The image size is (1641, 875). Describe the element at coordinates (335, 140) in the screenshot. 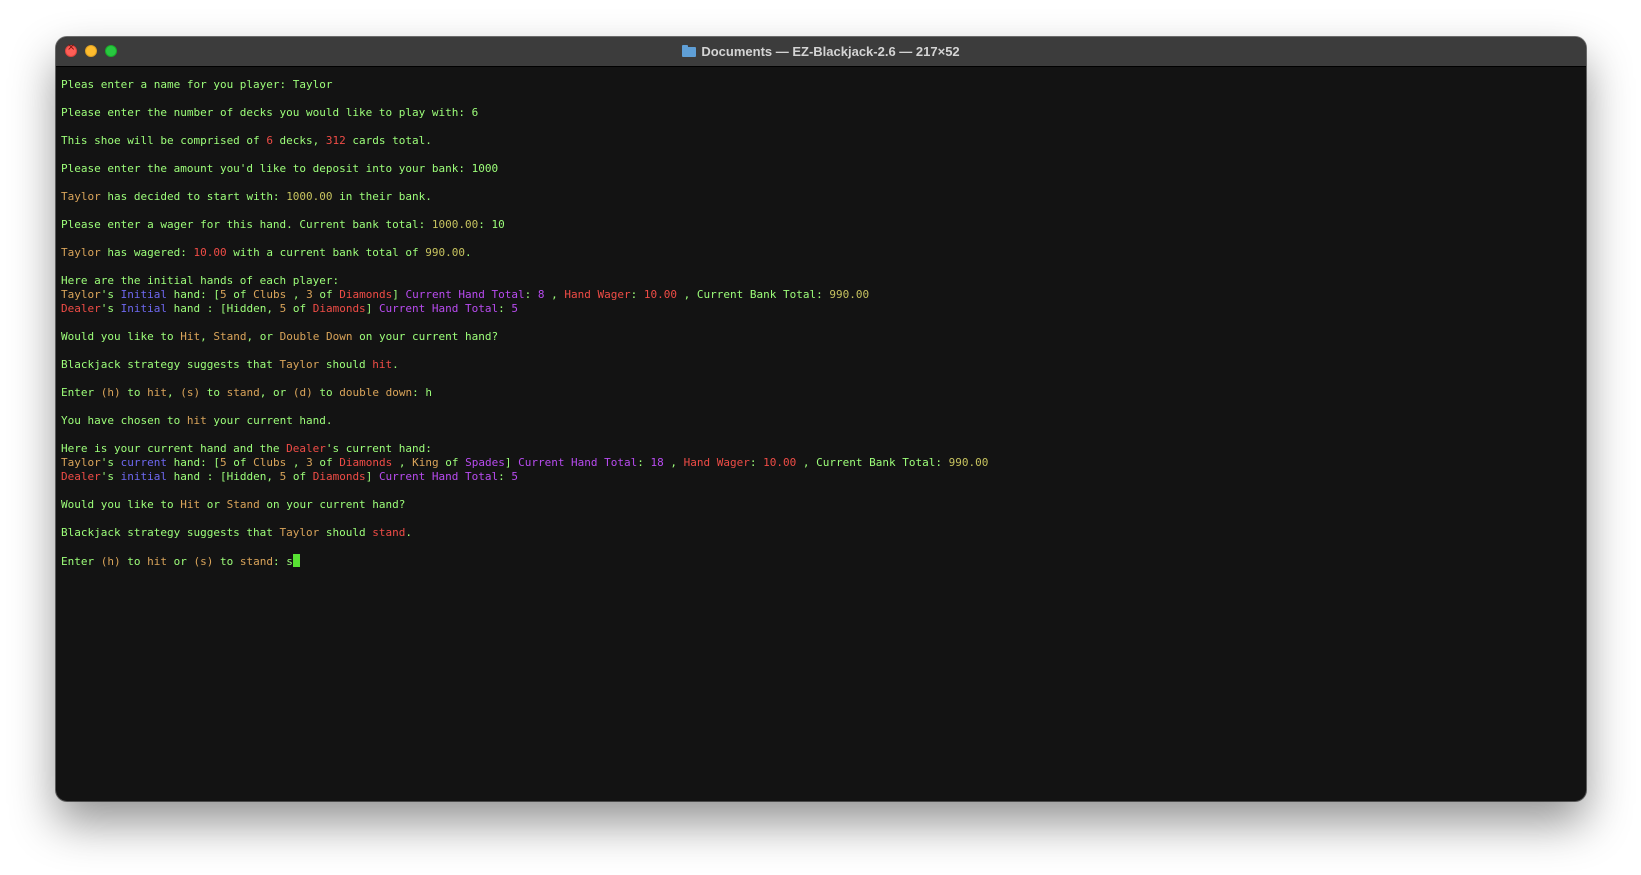

I see `terminal-text-segment: 312` at that location.